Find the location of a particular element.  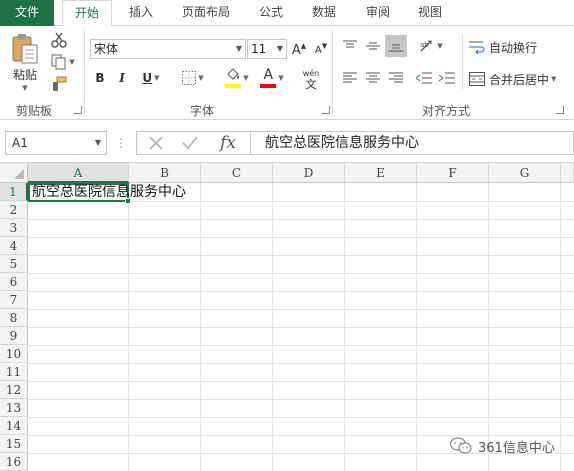

font-name-select: 宋体 ▼ is located at coordinates (168, 49).